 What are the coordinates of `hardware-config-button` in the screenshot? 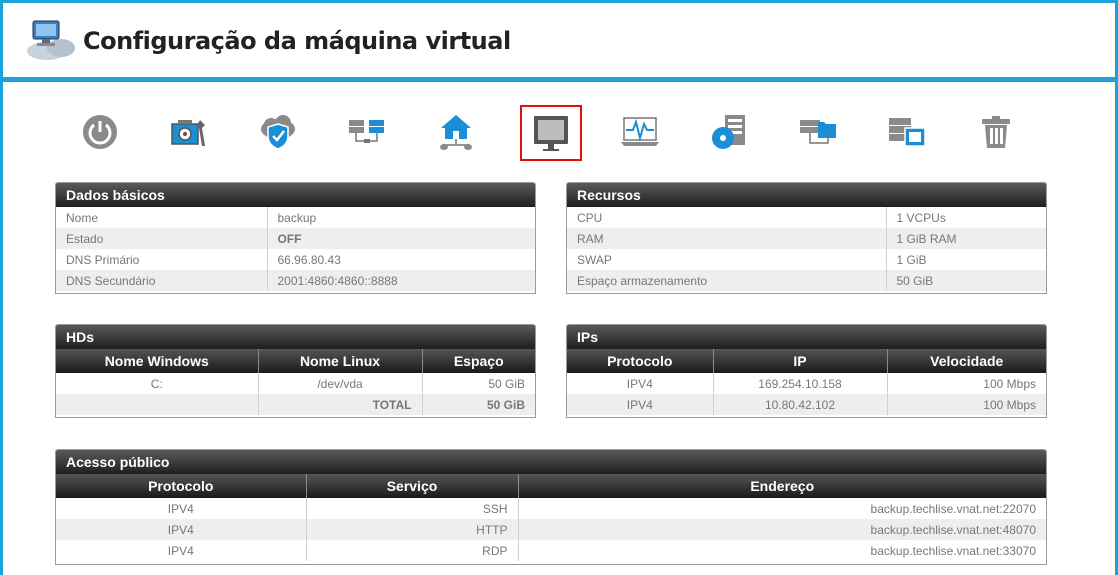 It's located at (189, 132).